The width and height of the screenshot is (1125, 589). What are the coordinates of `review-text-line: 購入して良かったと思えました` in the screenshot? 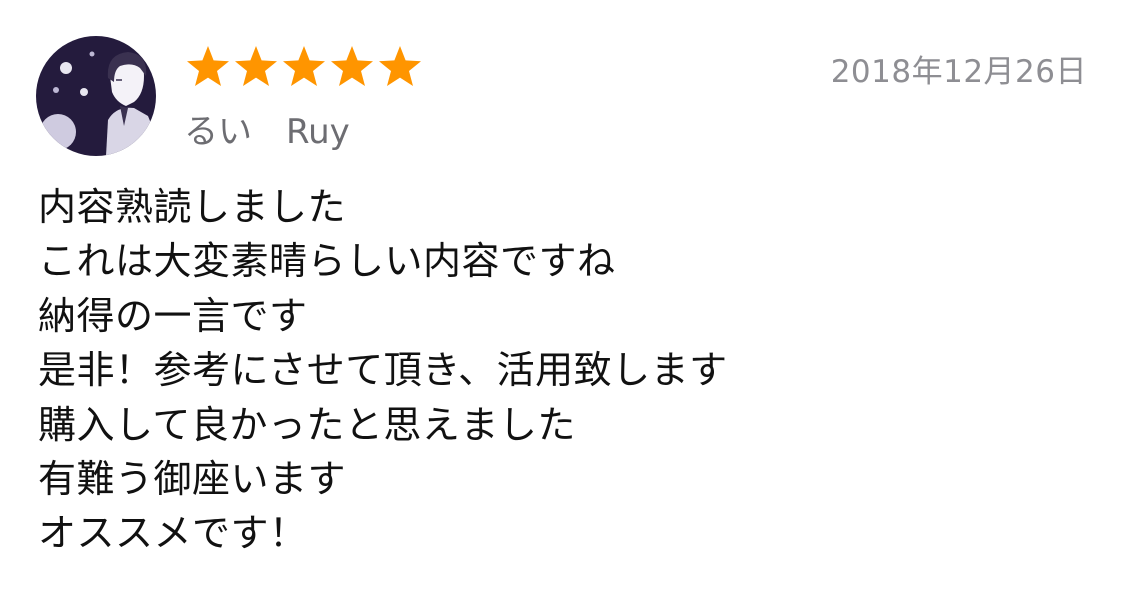 It's located at (307, 424).